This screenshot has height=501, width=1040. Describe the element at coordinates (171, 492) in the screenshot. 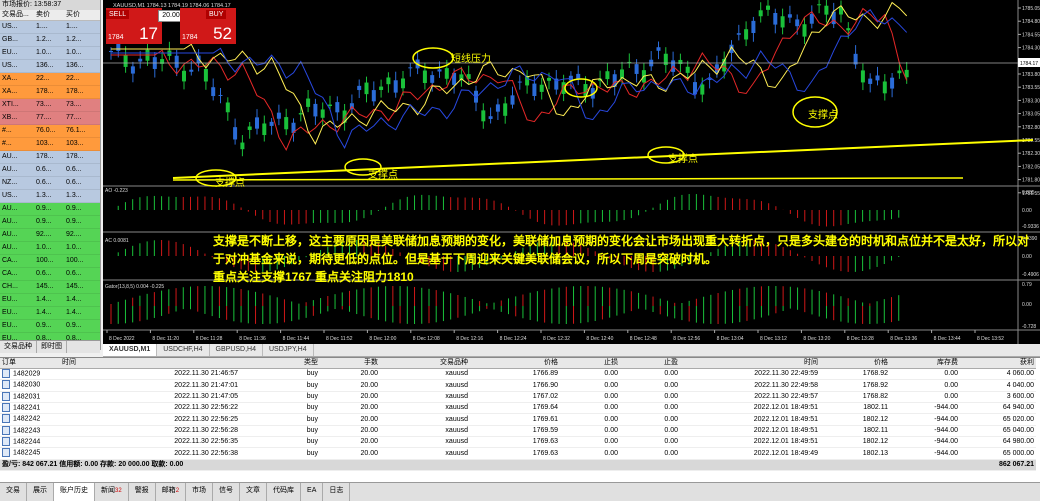

I see `terminal-tab: 邮箱2` at that location.